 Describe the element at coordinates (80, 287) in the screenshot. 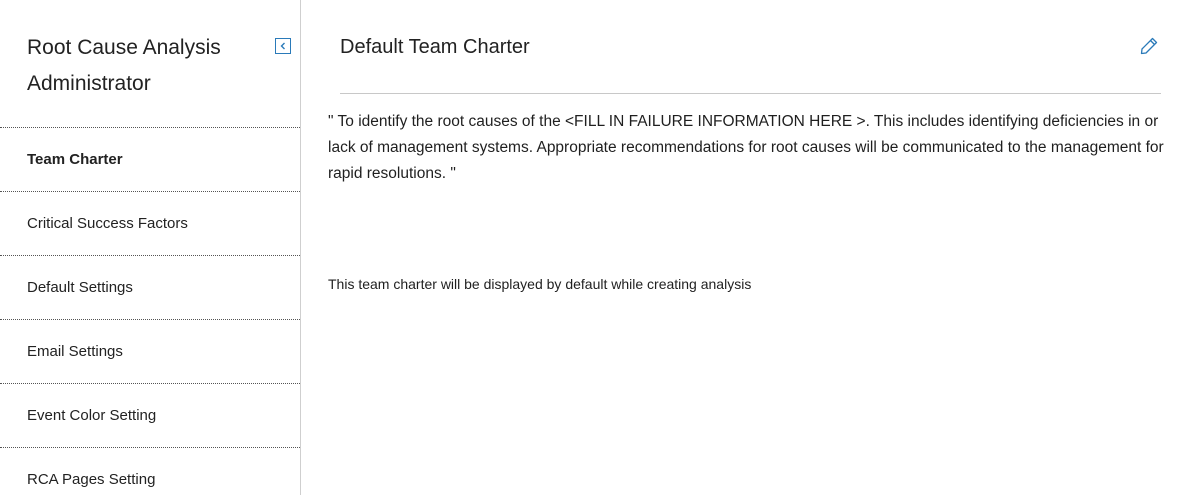

I see `sidebar-item-label: Default Settings` at that location.